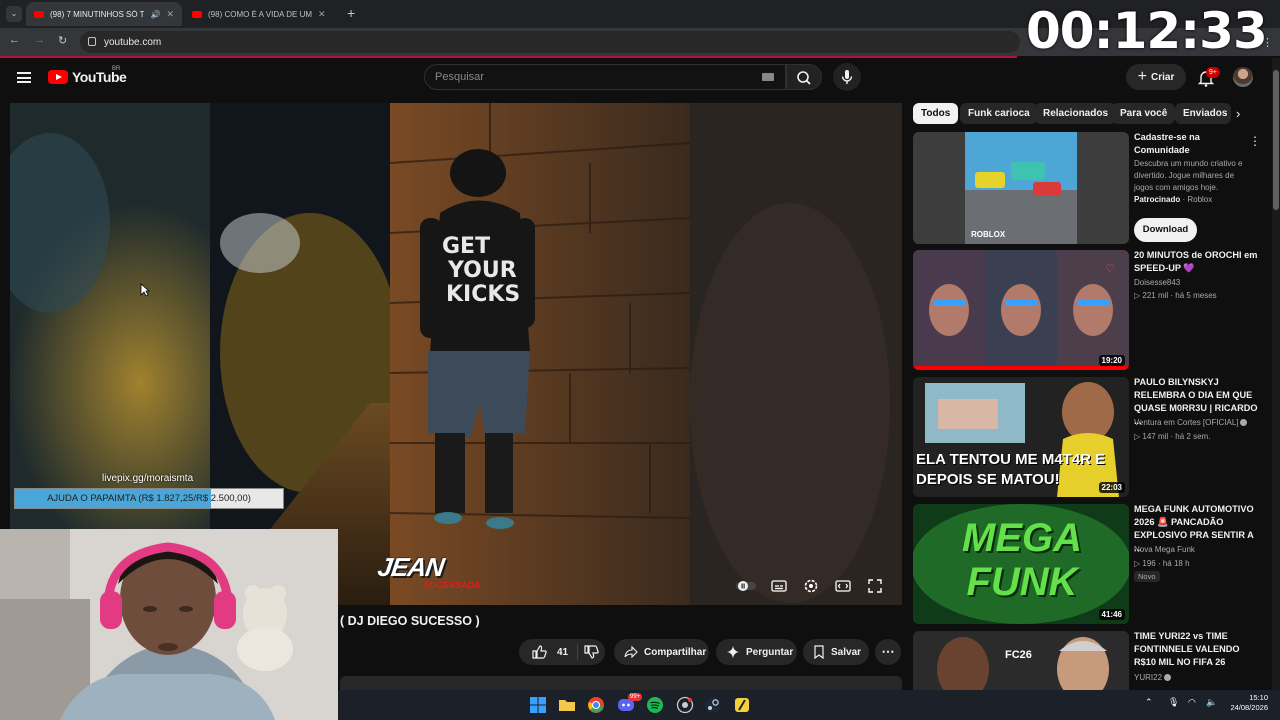  I want to click on ask-button: Perguntar, so click(756, 652).